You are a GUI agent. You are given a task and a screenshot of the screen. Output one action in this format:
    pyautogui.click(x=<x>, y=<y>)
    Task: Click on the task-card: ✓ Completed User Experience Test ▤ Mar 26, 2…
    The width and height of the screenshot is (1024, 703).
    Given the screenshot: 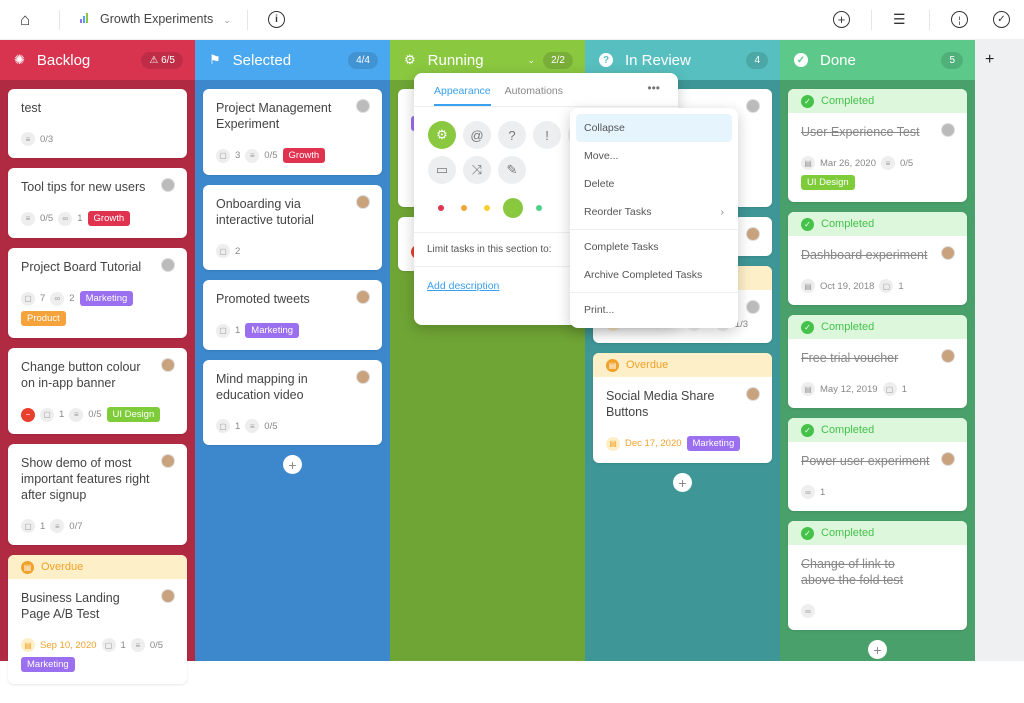 What is the action you would take?
    pyautogui.click(x=877, y=145)
    